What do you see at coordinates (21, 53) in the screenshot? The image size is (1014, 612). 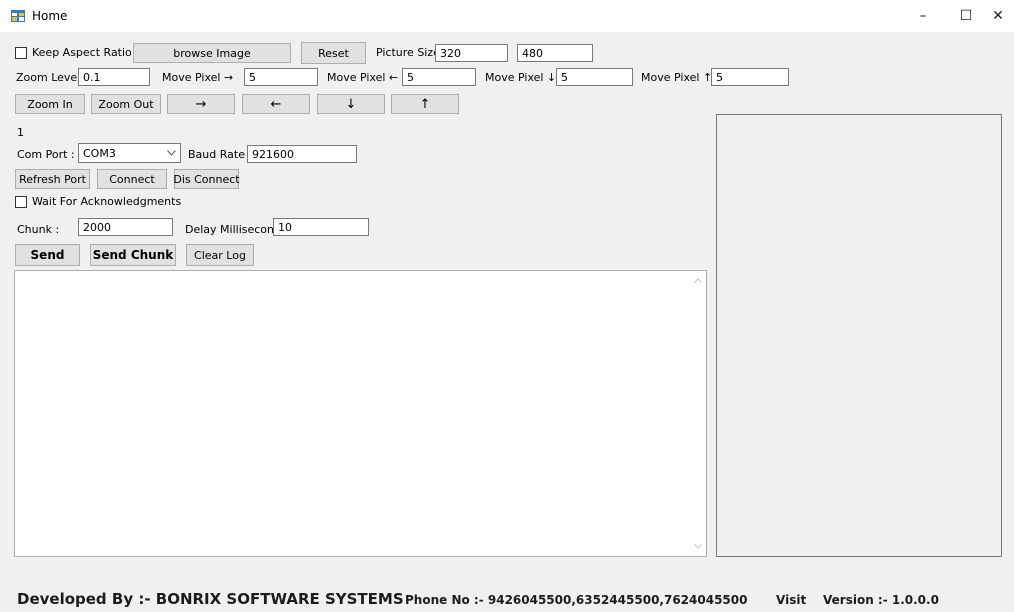 I see `keep-aspect-checkbox` at bounding box center [21, 53].